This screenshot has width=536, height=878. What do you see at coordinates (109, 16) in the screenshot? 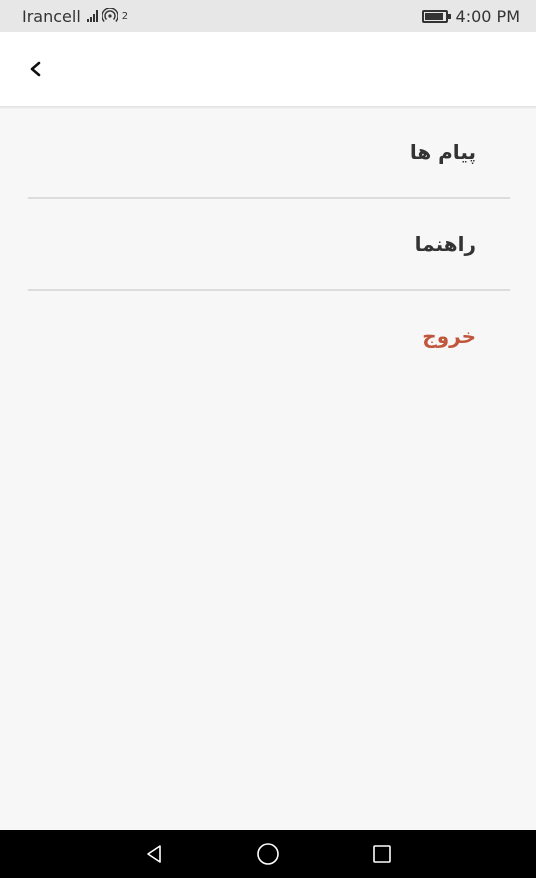
I see `wifi-hotspot-icon` at bounding box center [109, 16].